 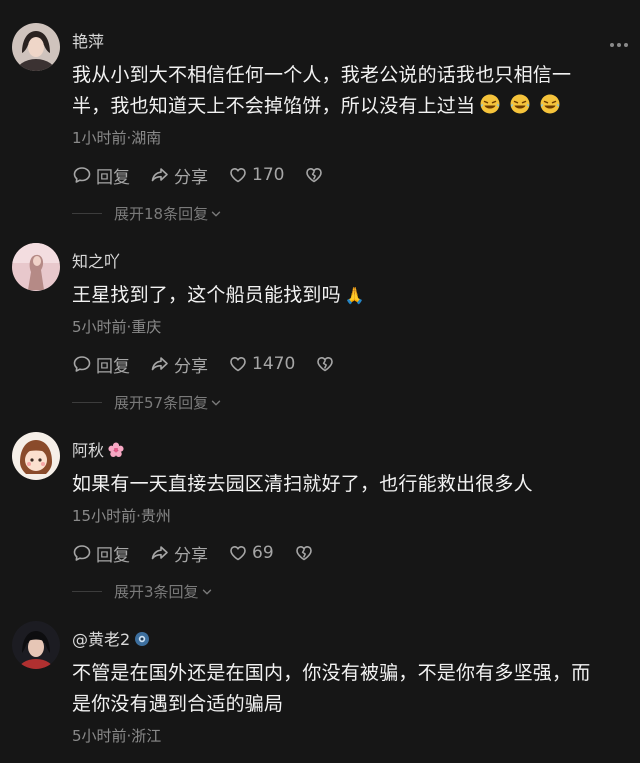 I want to click on like-count: 69, so click(x=263, y=553).